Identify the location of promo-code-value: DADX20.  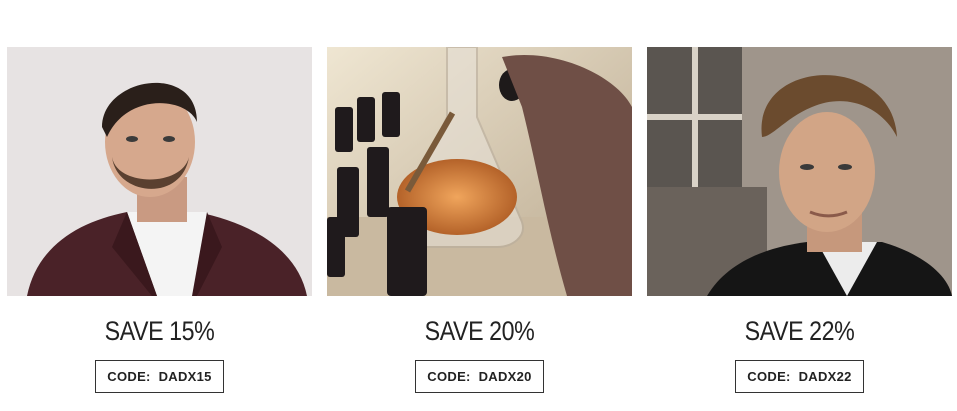
(505, 376).